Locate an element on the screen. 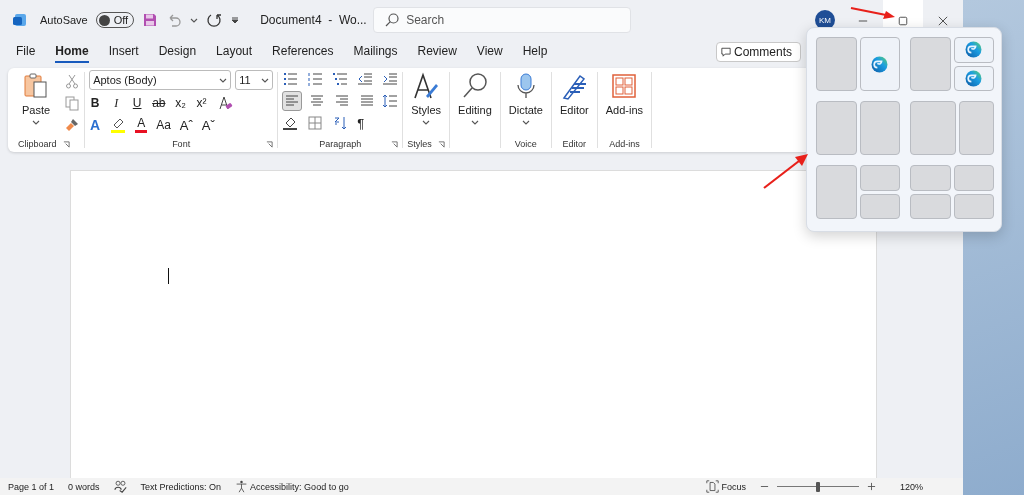  group-label: Voice is located at coordinates (525, 144).